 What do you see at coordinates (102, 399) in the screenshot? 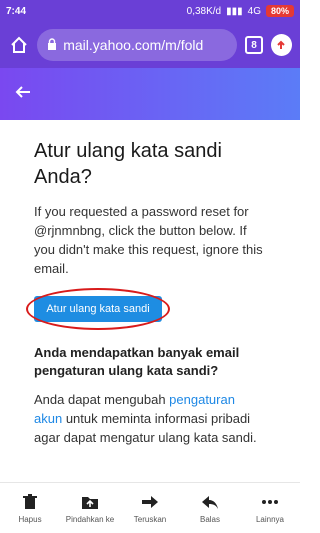
I see `info-prefix: Anda dapat mengubah` at bounding box center [102, 399].